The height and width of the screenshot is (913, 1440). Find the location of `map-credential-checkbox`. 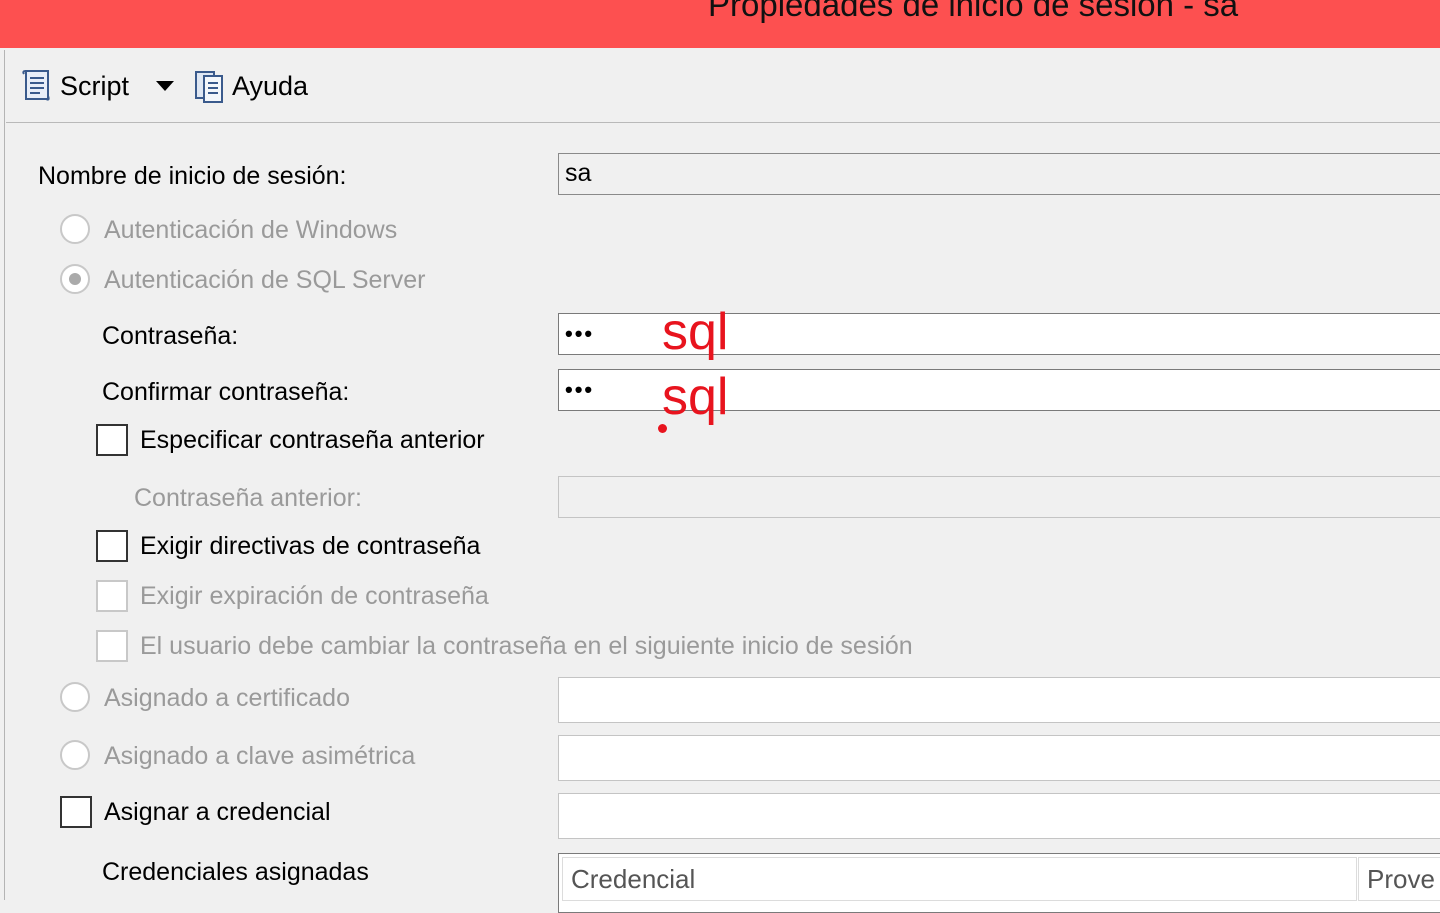

map-credential-checkbox is located at coordinates (76, 812).